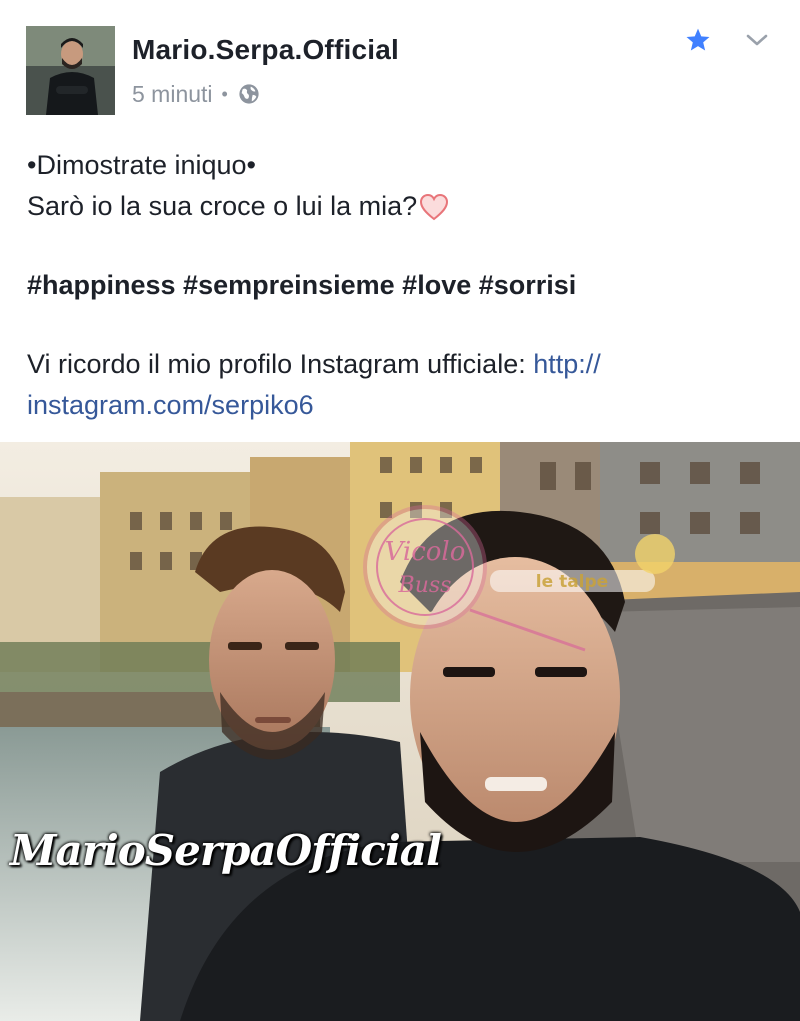  I want to click on avatar, so click(70, 70).